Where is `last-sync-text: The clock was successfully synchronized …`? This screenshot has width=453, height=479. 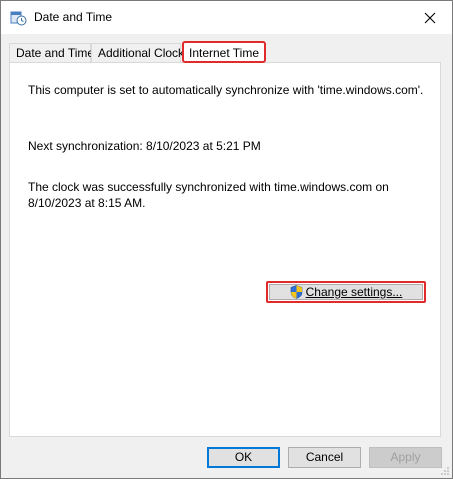 last-sync-text: The clock was successfully synchronized … is located at coordinates (208, 195).